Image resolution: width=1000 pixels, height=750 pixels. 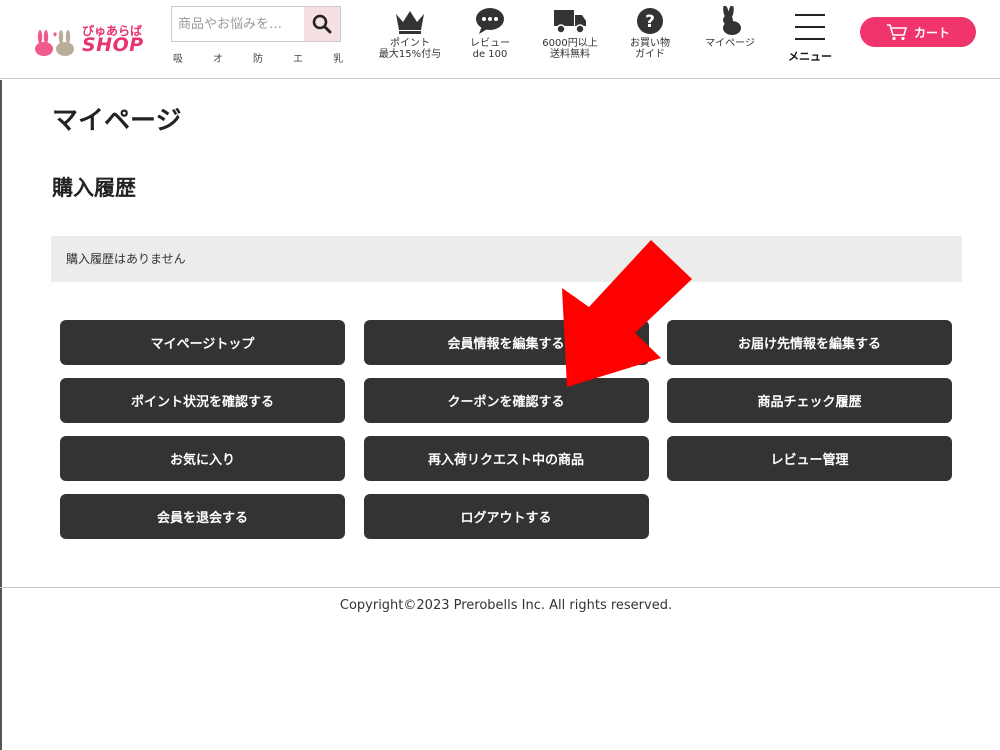 I want to click on nav-guide: ? お買い物 ガイド, so click(x=650, y=32).